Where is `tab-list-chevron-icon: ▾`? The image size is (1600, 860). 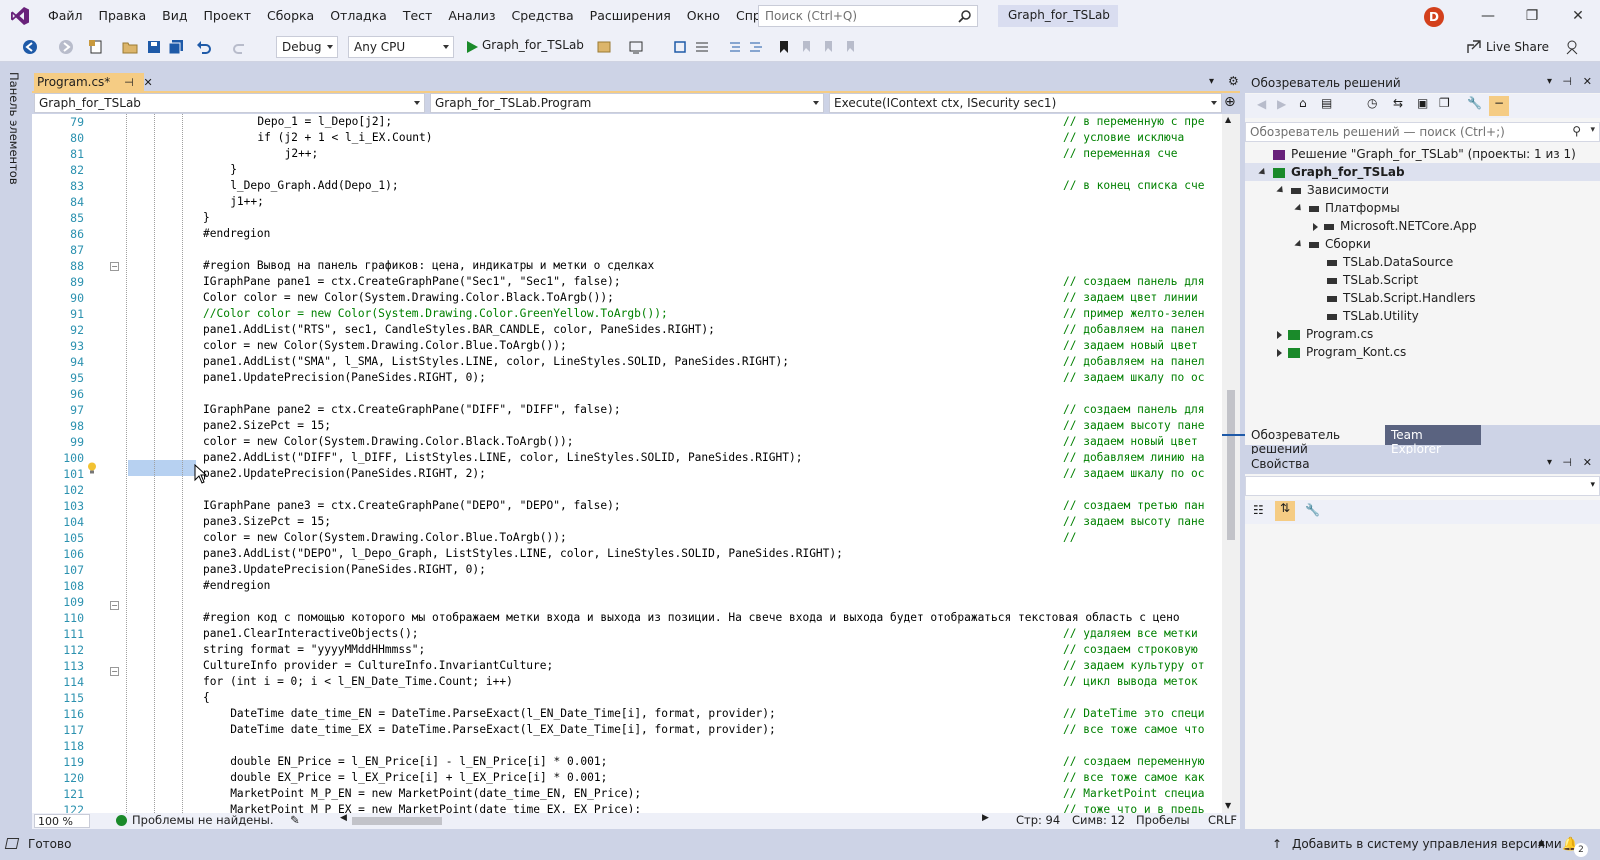
tab-list-chevron-icon: ▾ is located at coordinates (1211, 81).